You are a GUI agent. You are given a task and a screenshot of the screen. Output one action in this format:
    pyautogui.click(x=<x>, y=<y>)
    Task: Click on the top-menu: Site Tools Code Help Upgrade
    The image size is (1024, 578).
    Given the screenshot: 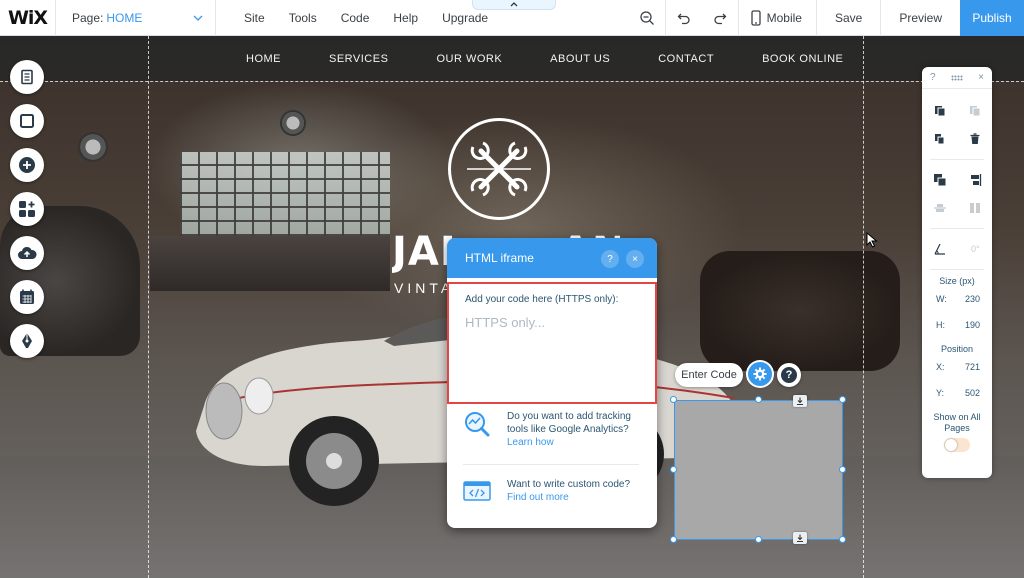 What is the action you would take?
    pyautogui.click(x=366, y=18)
    